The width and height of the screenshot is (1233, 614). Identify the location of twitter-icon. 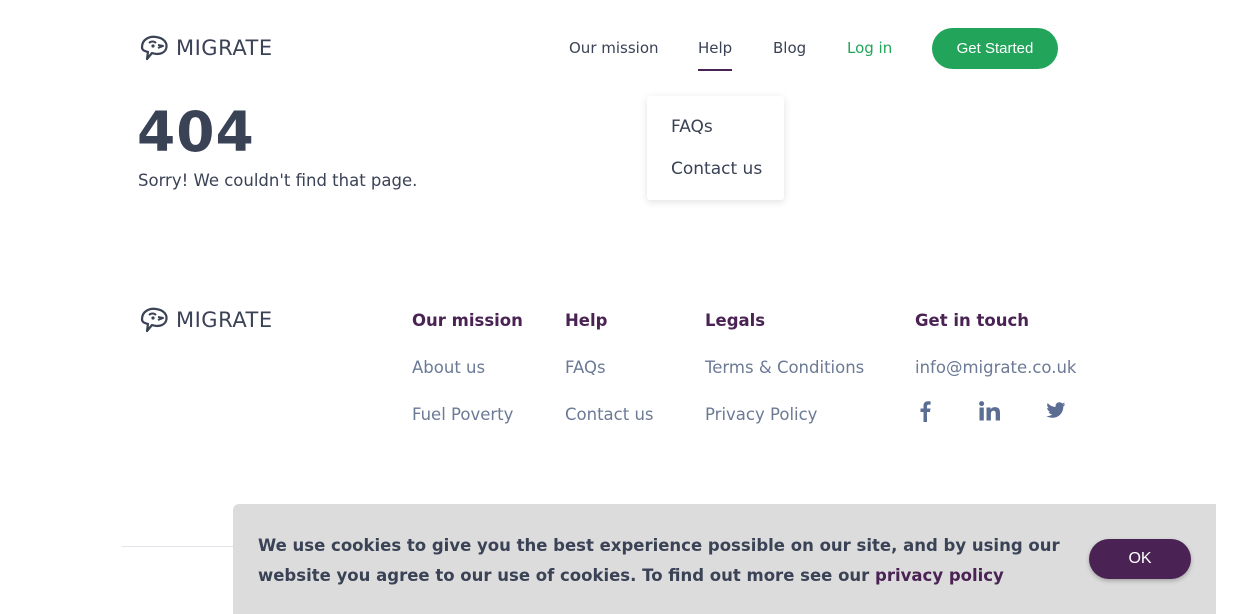
(1055, 411).